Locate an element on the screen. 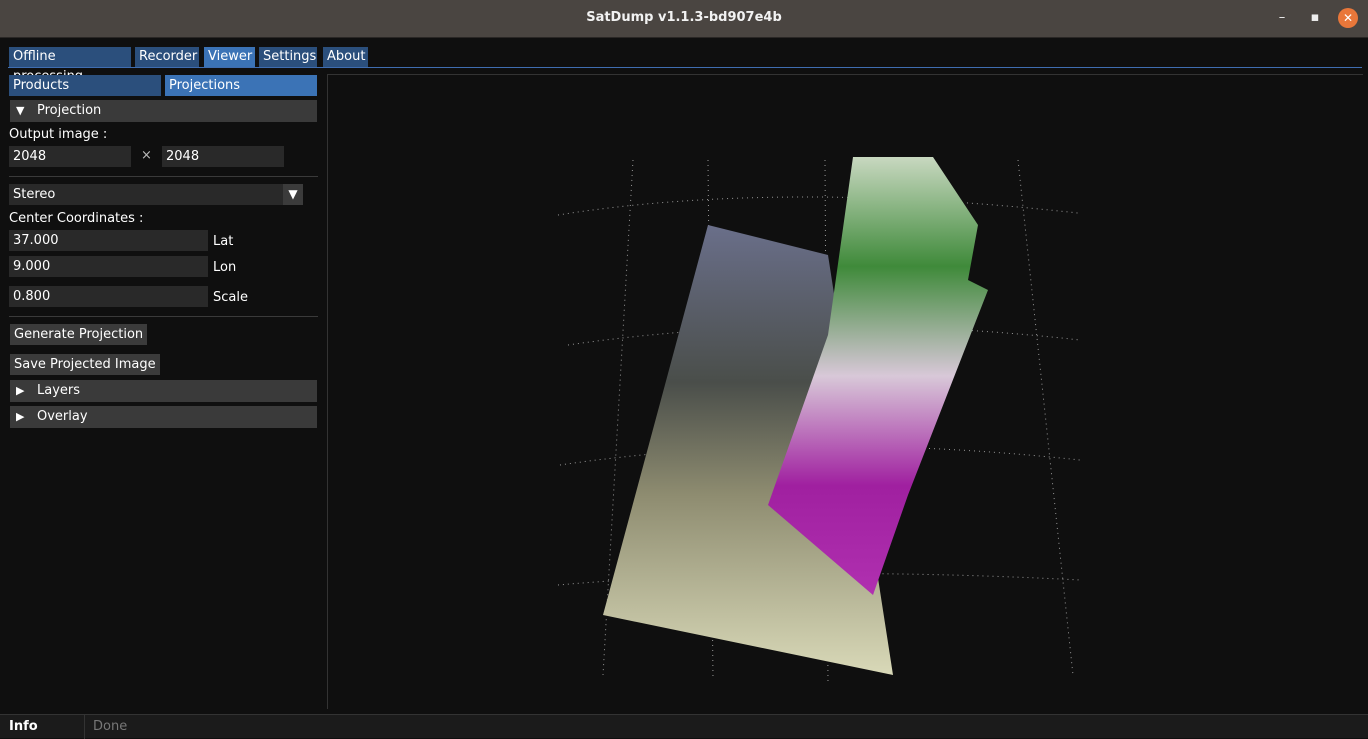 This screenshot has width=1368, height=739. tab-about: About is located at coordinates (345, 57).